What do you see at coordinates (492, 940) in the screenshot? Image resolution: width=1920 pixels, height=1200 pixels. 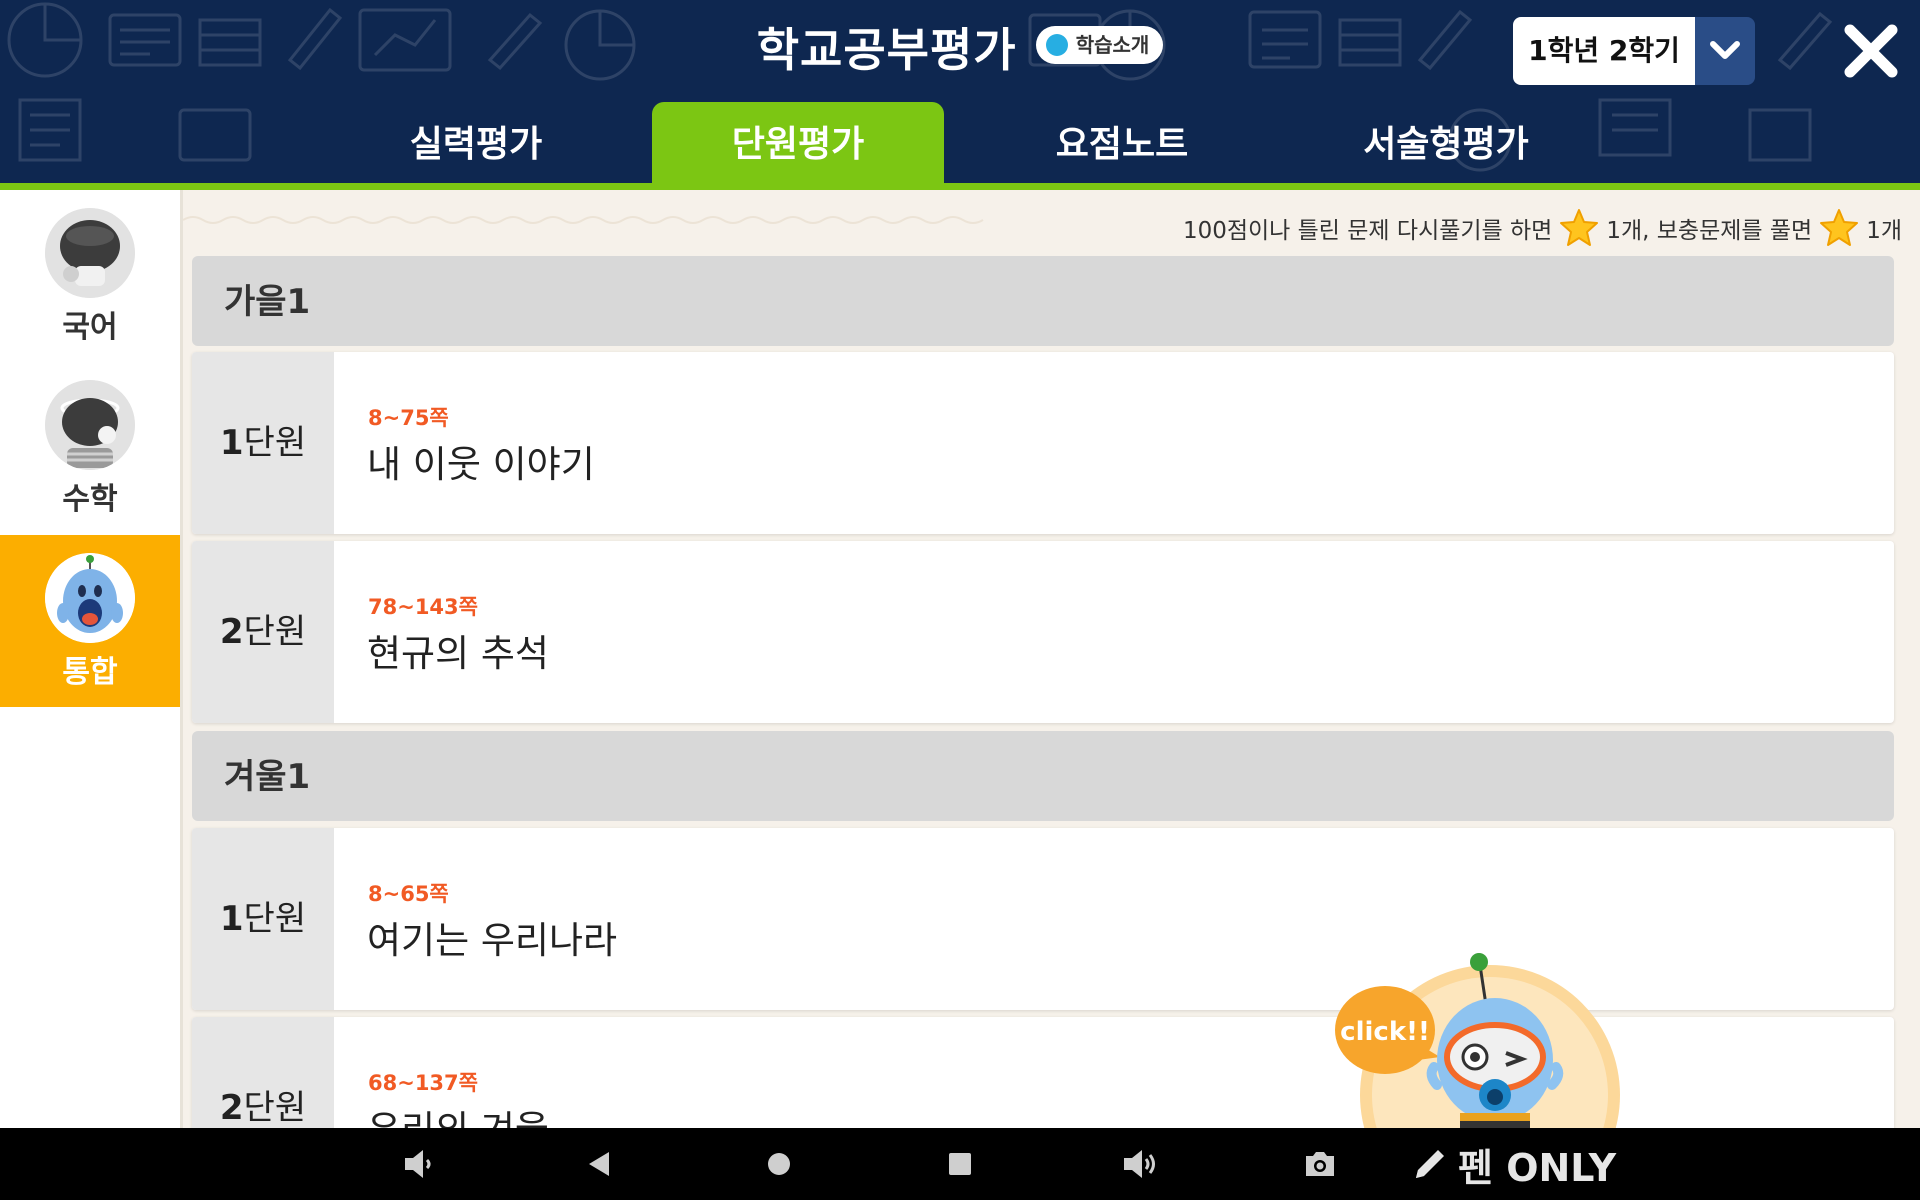 I see `unit-title: 여기는 우리나라` at bounding box center [492, 940].